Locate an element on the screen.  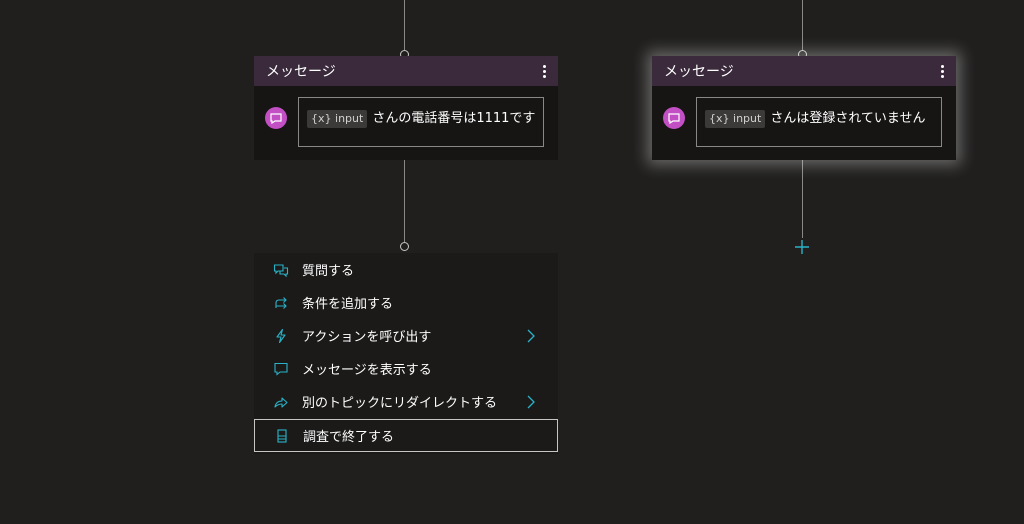
message-node: メッセージ {x} input さんの電話番号は1111です is located at coordinates (406, 108).